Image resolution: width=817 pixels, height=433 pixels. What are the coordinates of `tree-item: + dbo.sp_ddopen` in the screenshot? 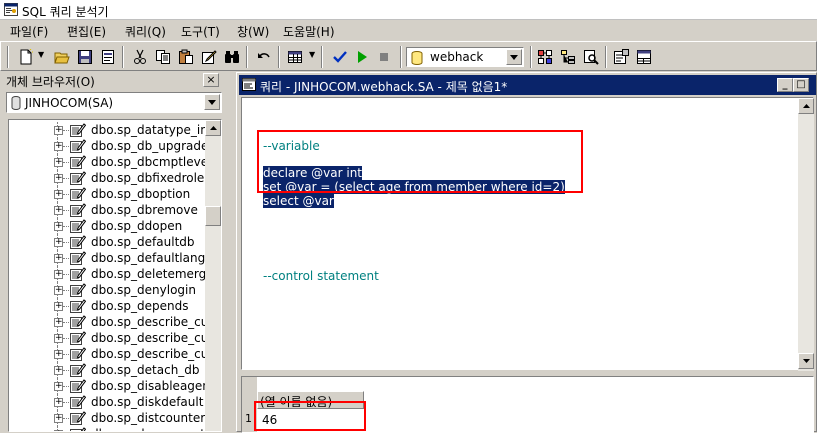 It's located at (107, 226).